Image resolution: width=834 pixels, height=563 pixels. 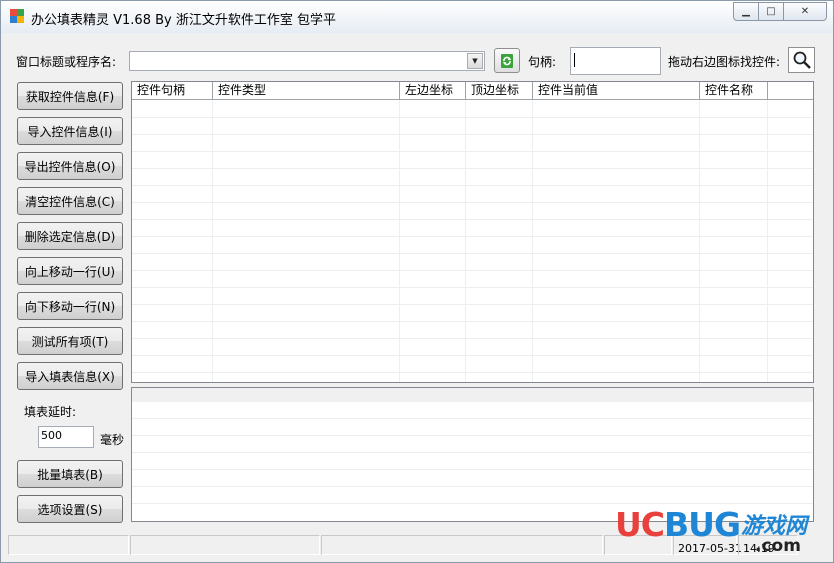 I want to click on refresh-icon, so click(x=507, y=60).